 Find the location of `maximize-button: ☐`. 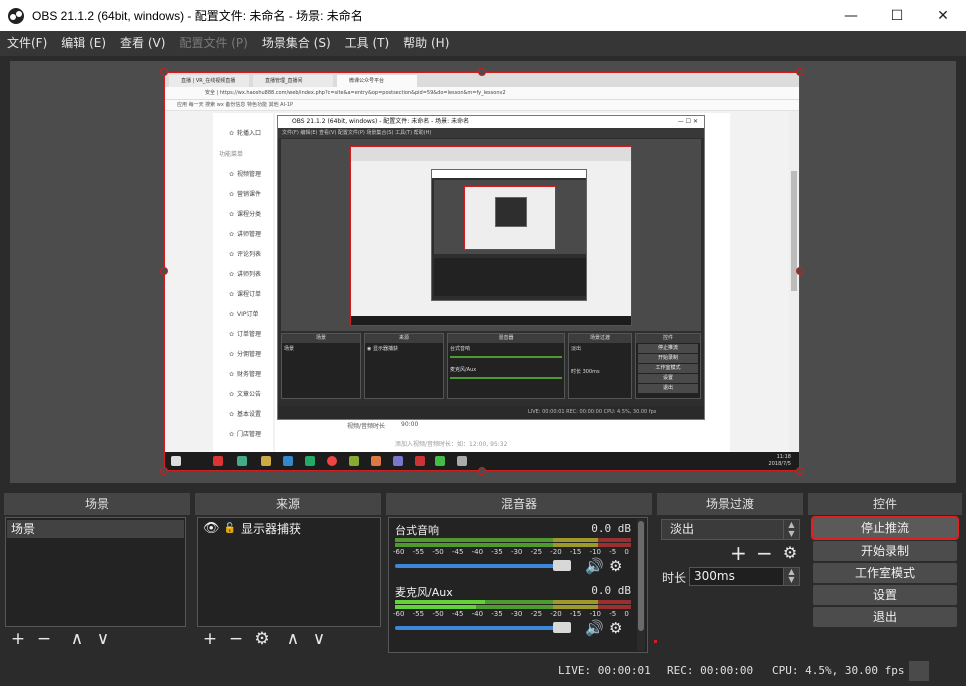

maximize-button: ☐ is located at coordinates (897, 15).